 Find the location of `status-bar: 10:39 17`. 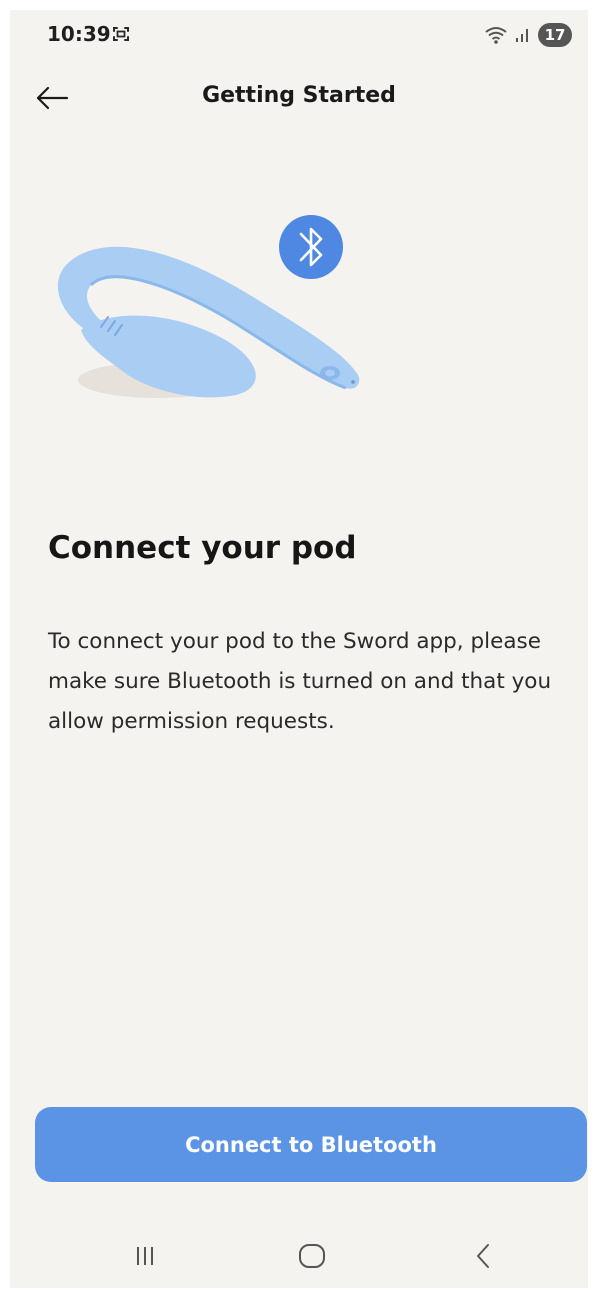

status-bar: 10:39 17 is located at coordinates (299, 35).